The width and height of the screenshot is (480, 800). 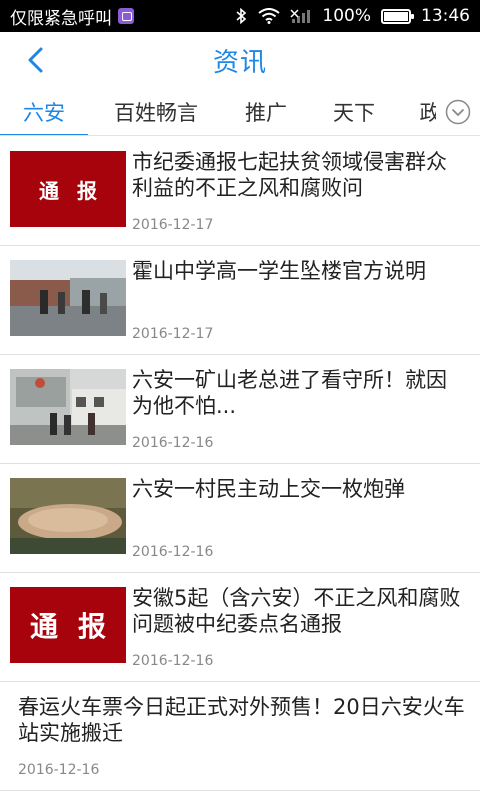 I want to click on back-button, so click(x=36, y=60).